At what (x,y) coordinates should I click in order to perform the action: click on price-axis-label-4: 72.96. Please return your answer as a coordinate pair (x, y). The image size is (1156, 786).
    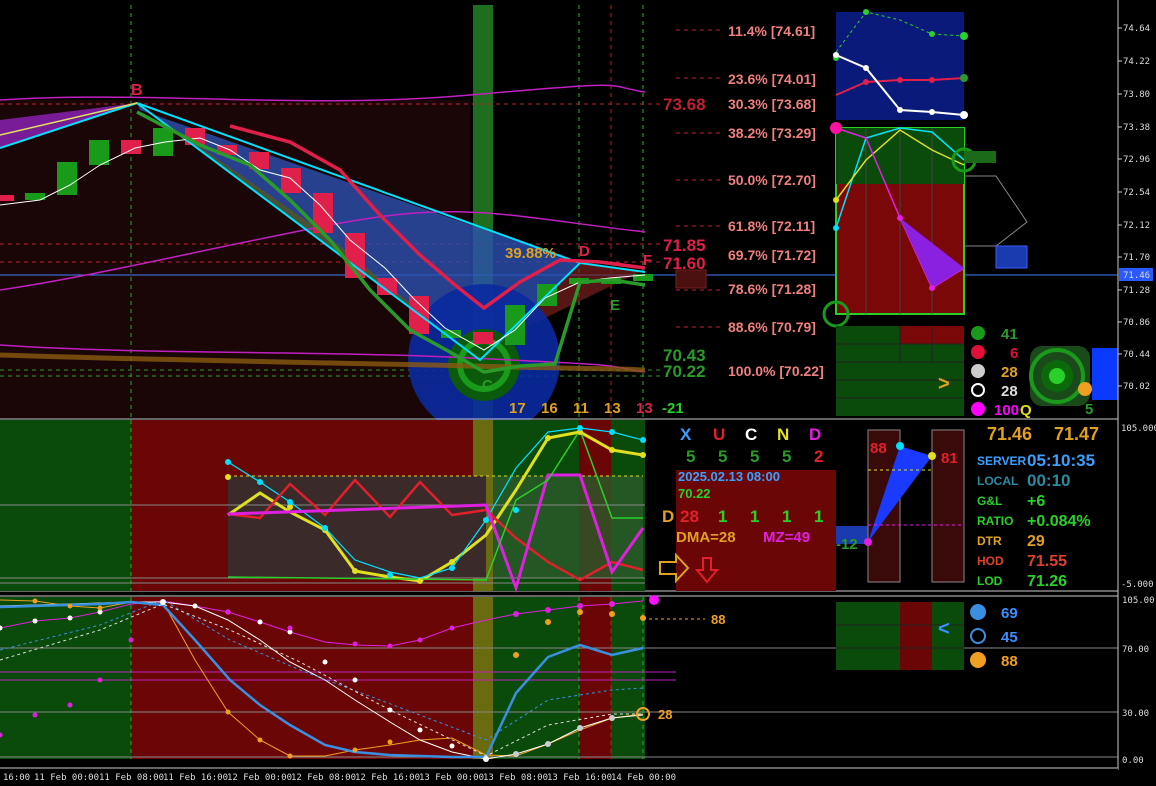
    Looking at the image, I should click on (1136, 160).